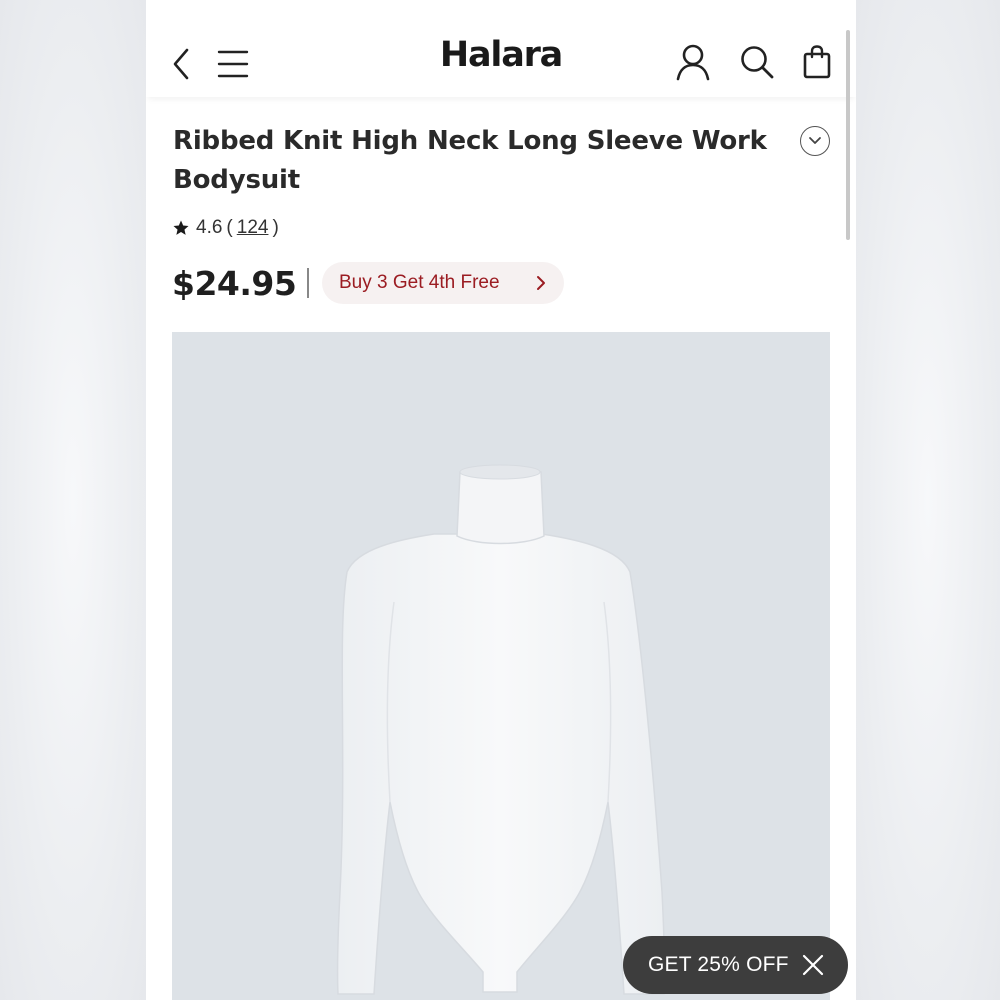 The height and width of the screenshot is (1000, 1000). I want to click on product-price: $24.95, so click(234, 283).